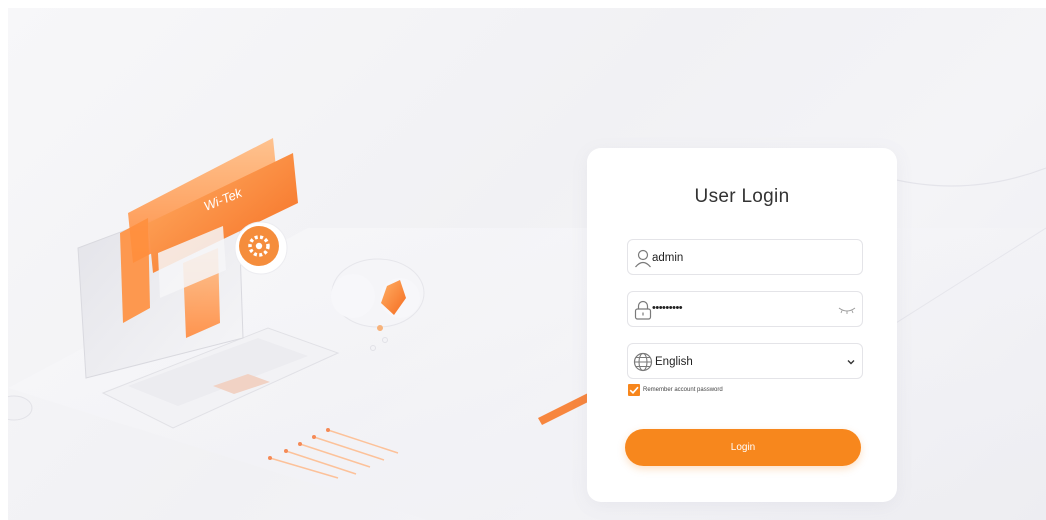  Describe the element at coordinates (966, 177) in the screenshot. I see `light-curve` at that location.